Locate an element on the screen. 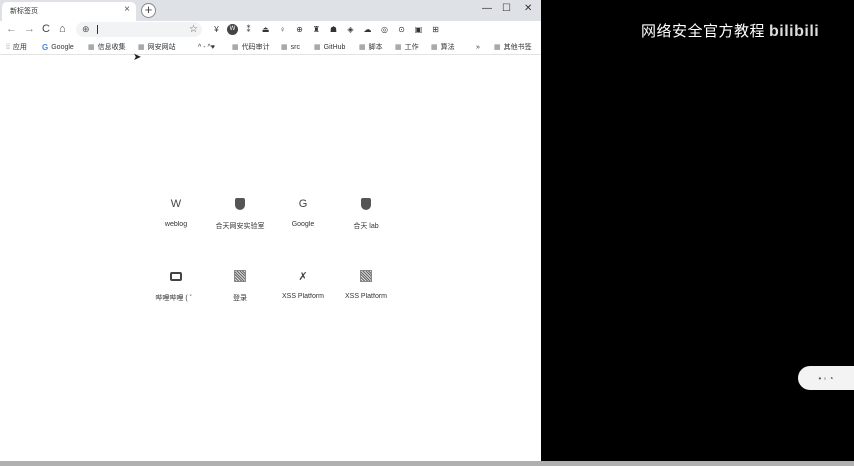  text-caret is located at coordinates (97, 29).